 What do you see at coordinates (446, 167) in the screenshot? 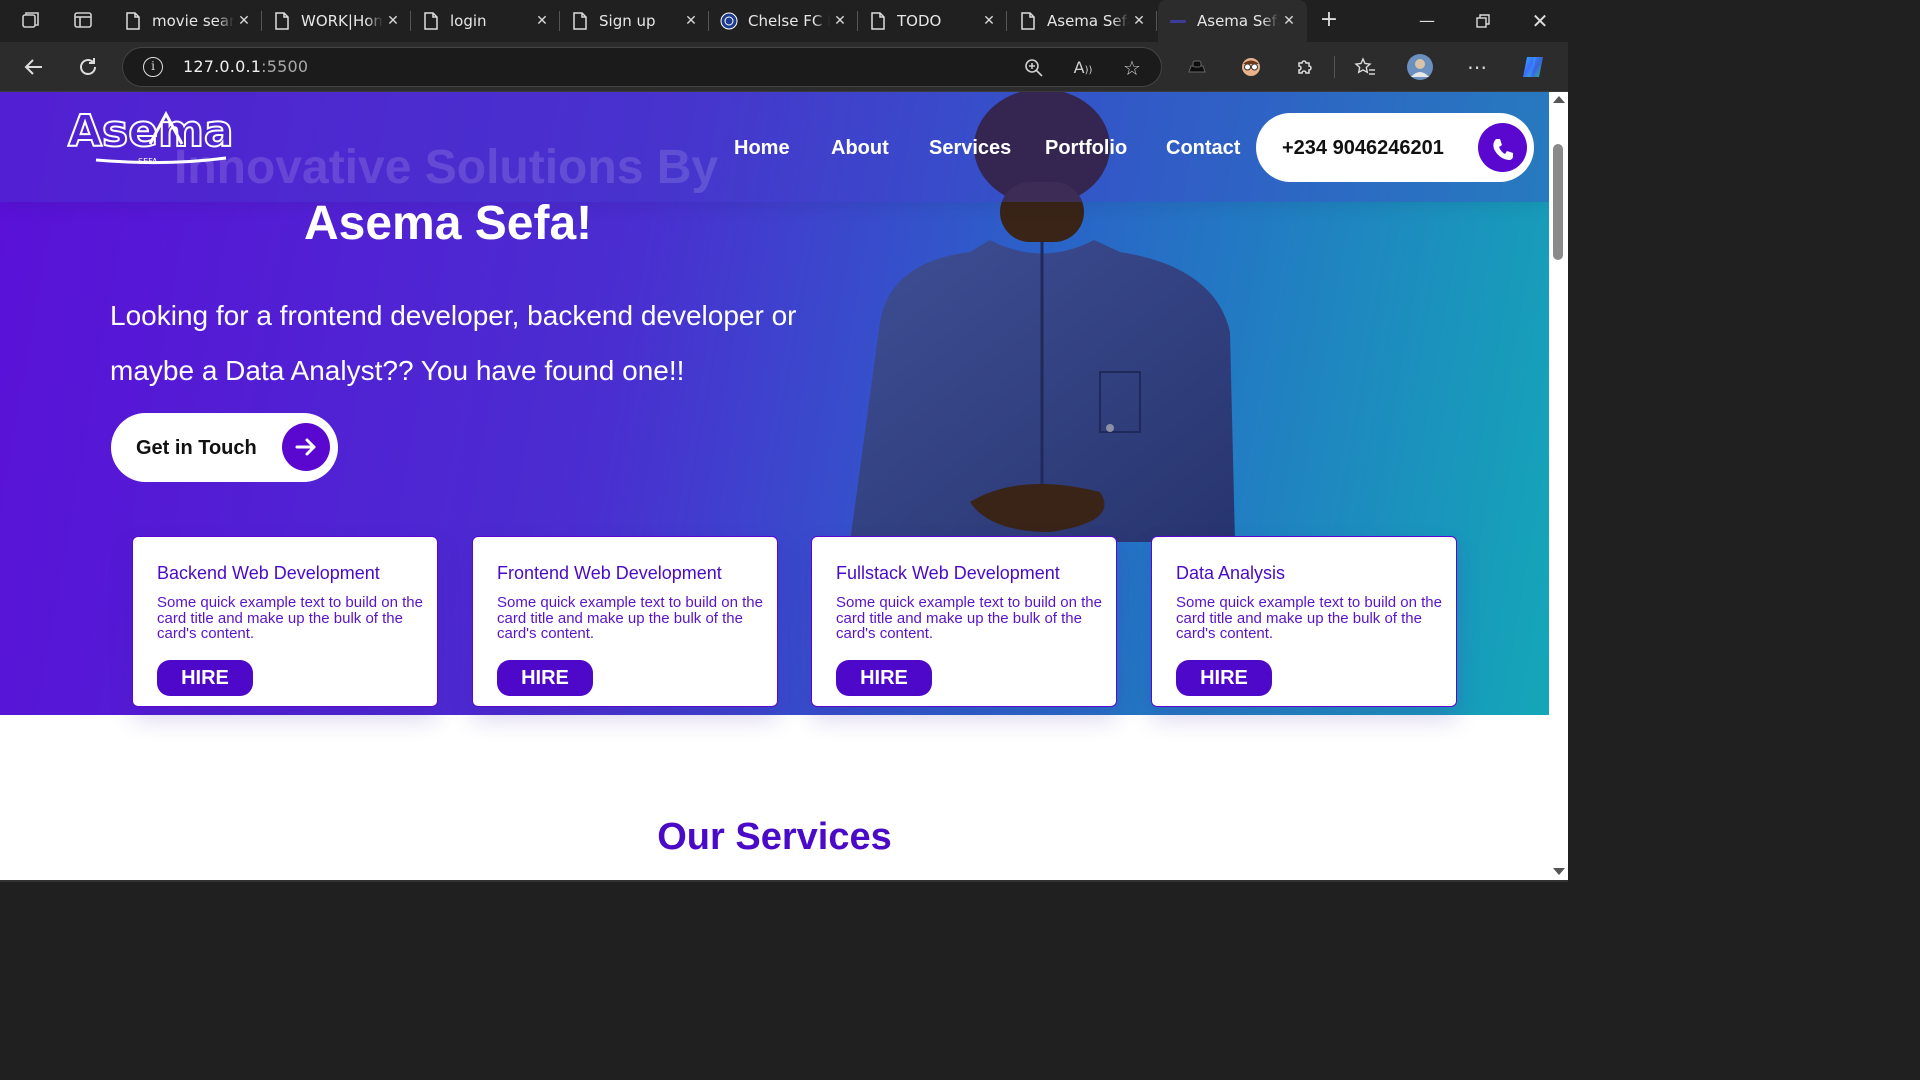
I see `hero-headline-ghost: Innovative Solutions By` at bounding box center [446, 167].